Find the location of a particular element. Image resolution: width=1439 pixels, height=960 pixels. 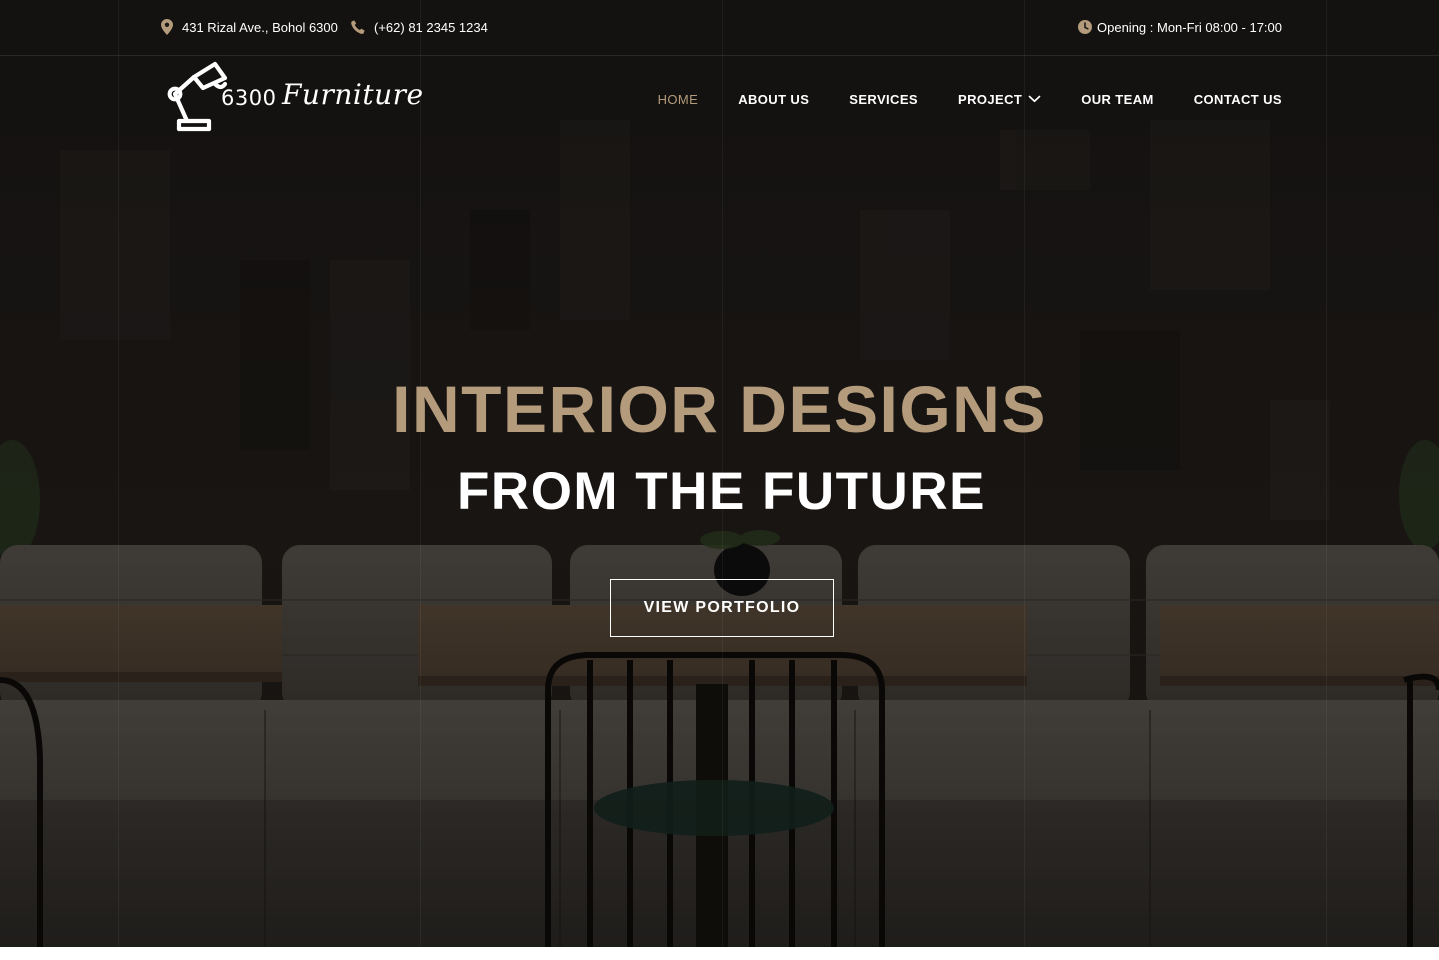

nav-item-home: HOME is located at coordinates (678, 99).